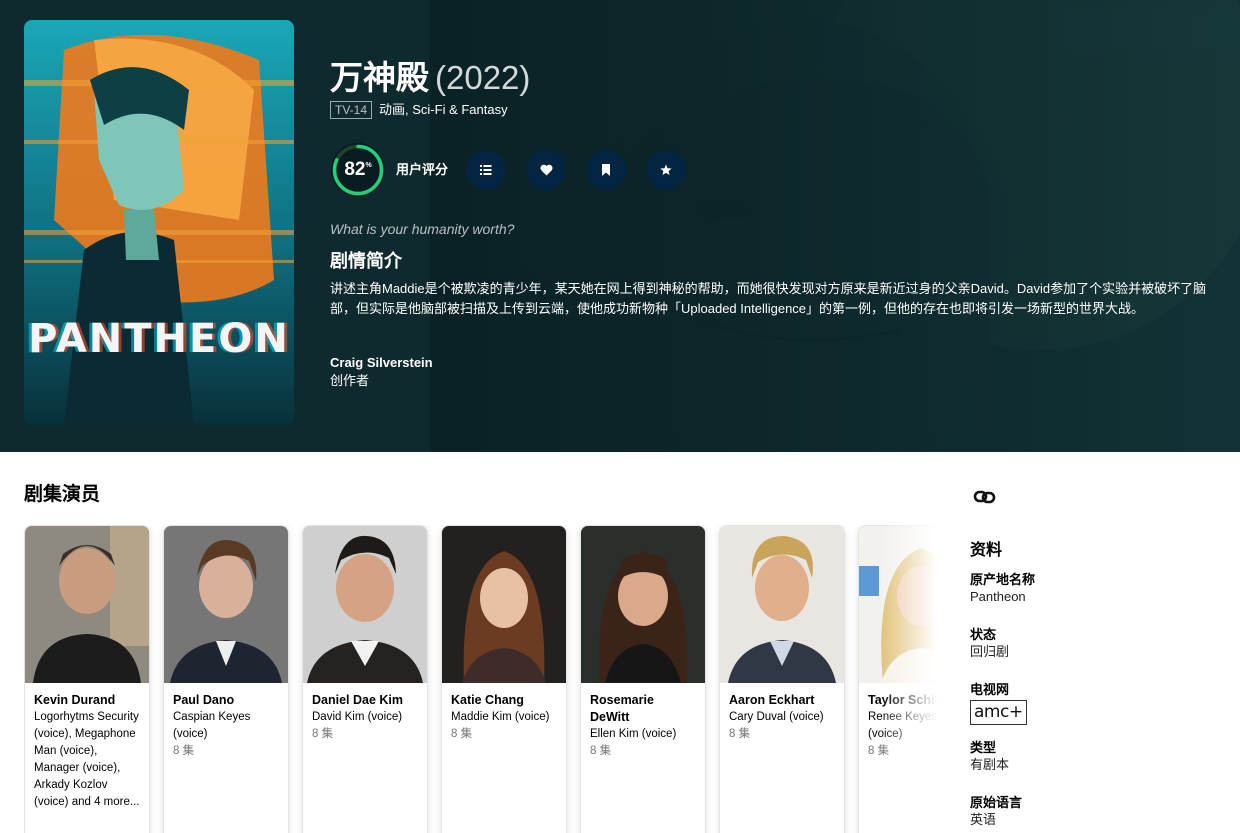 This screenshot has width=1240, height=833. Describe the element at coordinates (87, 700) in the screenshot. I see `cast-name: Kevin Durand` at that location.